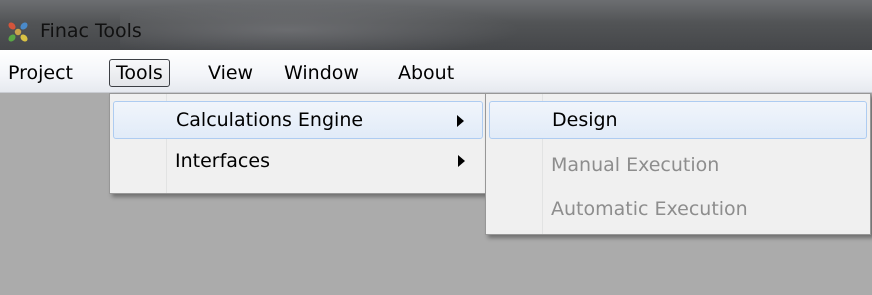 The width and height of the screenshot is (872, 295). I want to click on menu-item-label: Automatic Execution, so click(649, 209).